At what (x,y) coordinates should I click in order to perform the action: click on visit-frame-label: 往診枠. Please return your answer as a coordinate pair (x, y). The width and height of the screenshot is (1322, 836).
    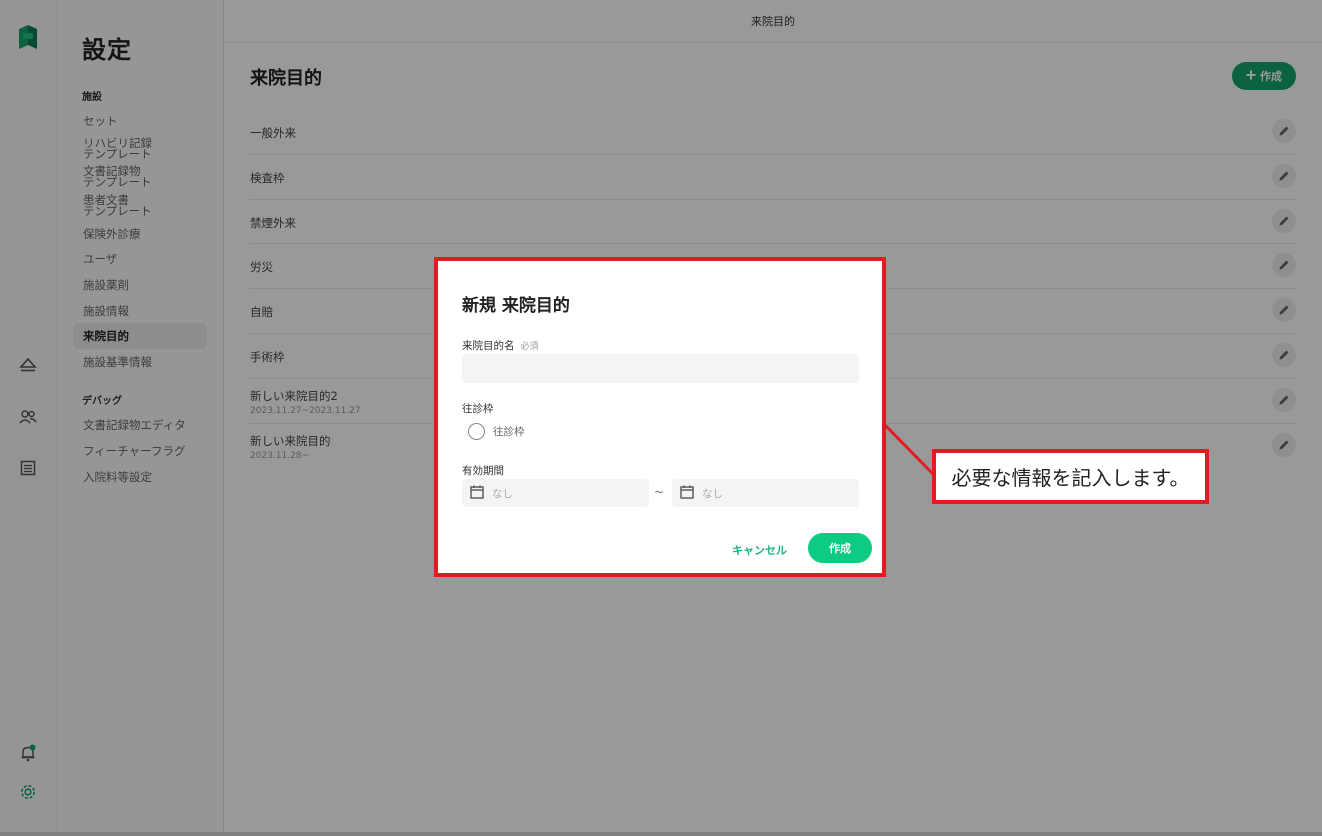
    Looking at the image, I should click on (478, 409).